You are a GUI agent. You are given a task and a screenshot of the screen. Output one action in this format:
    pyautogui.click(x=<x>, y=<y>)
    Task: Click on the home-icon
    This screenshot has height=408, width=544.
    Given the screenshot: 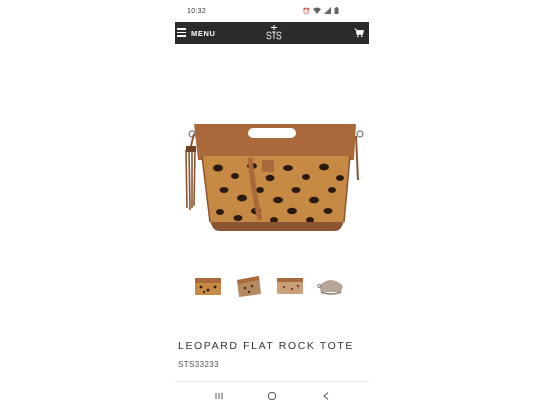 What is the action you would take?
    pyautogui.click(x=272, y=396)
    